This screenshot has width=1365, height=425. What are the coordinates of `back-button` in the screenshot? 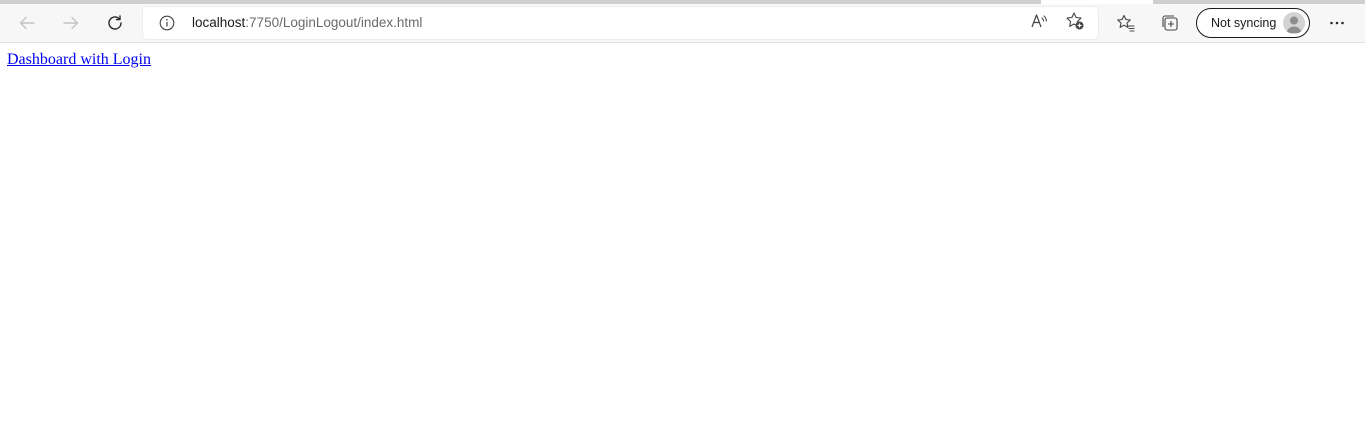 It's located at (27, 23).